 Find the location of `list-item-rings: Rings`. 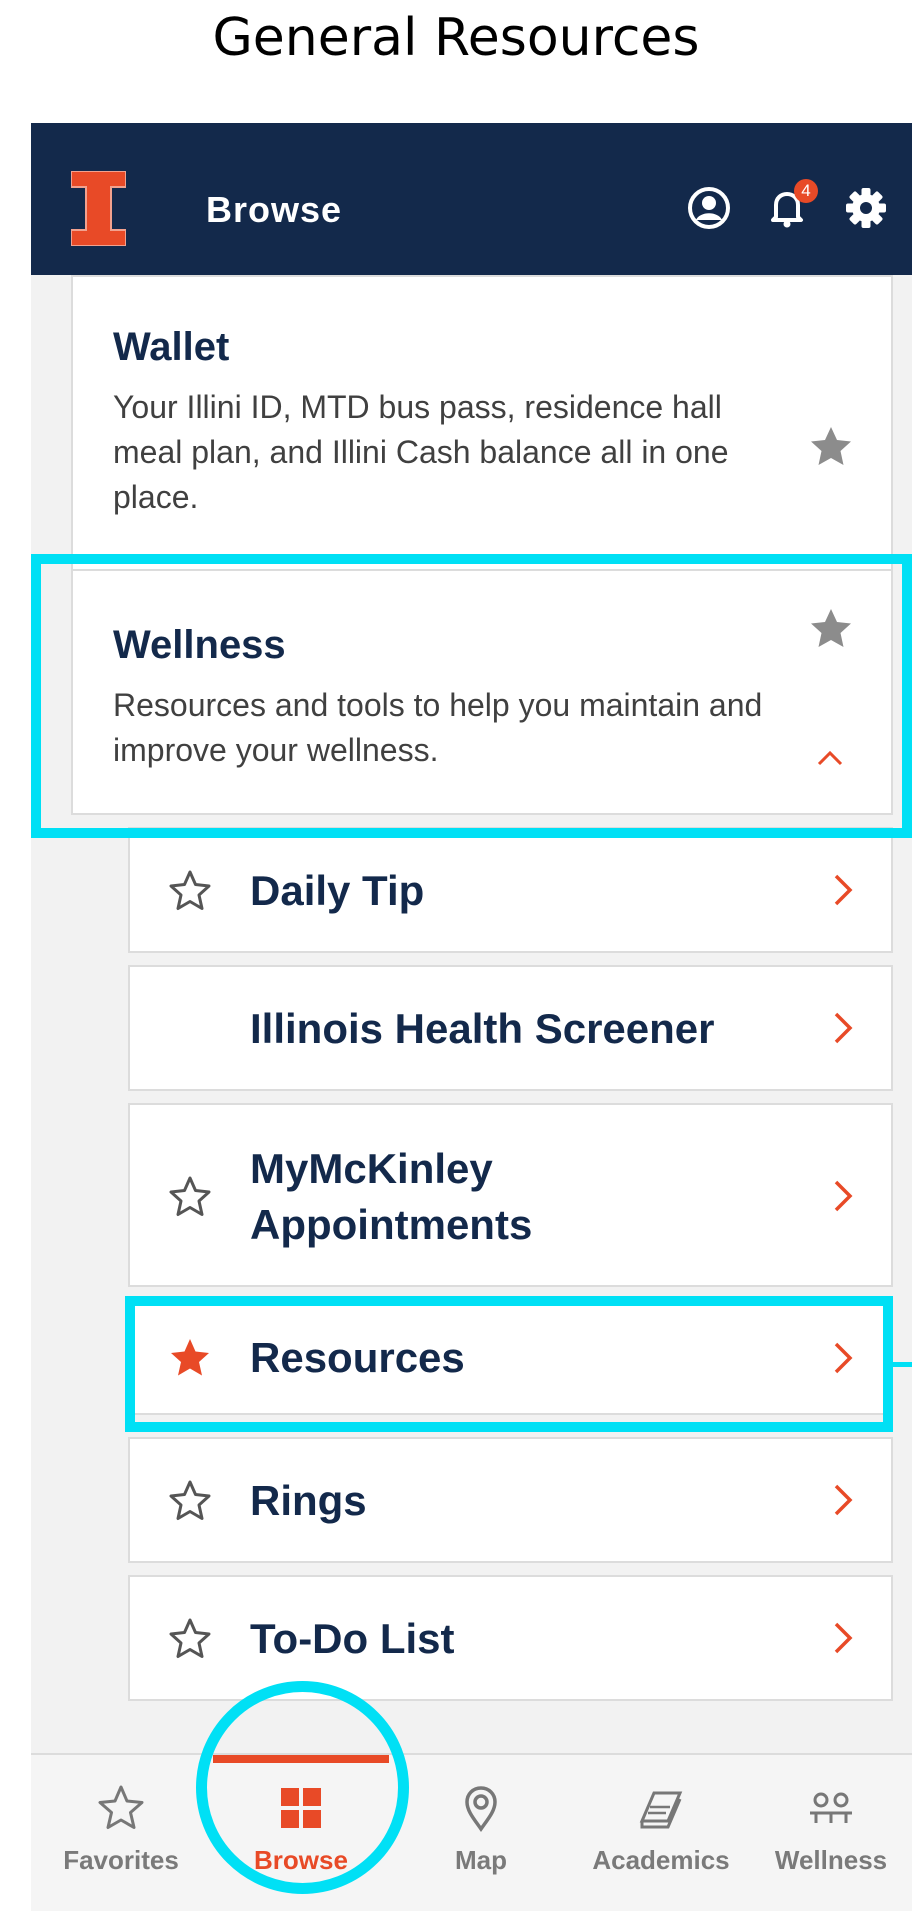

list-item-rings: Rings is located at coordinates (510, 1500).